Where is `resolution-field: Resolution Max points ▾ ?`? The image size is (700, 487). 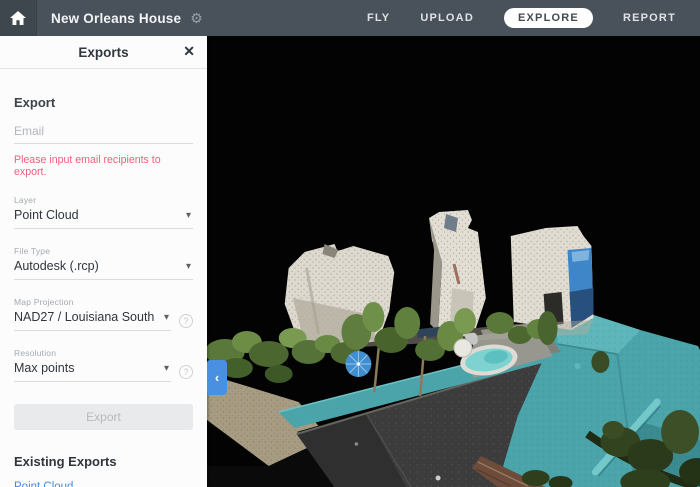
resolution-field: Resolution Max points ▾ ? is located at coordinates (103, 365).